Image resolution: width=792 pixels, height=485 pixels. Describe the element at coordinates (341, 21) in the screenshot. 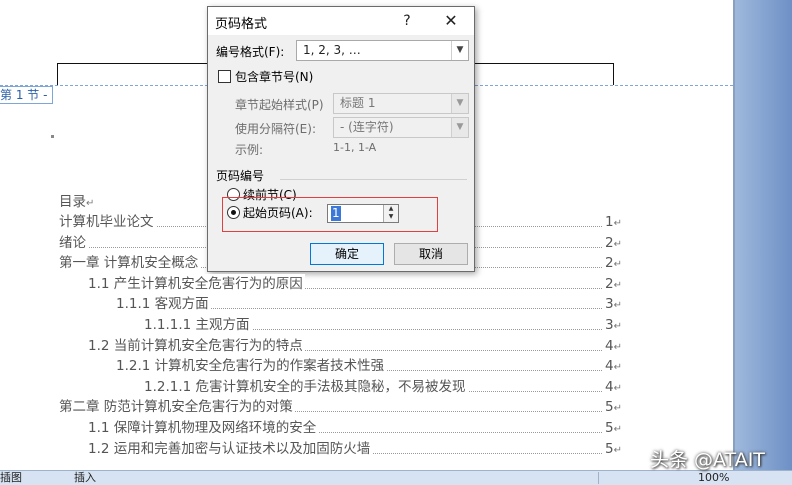

I see `dialog-titlebar: 页码格式 ? ✕` at that location.